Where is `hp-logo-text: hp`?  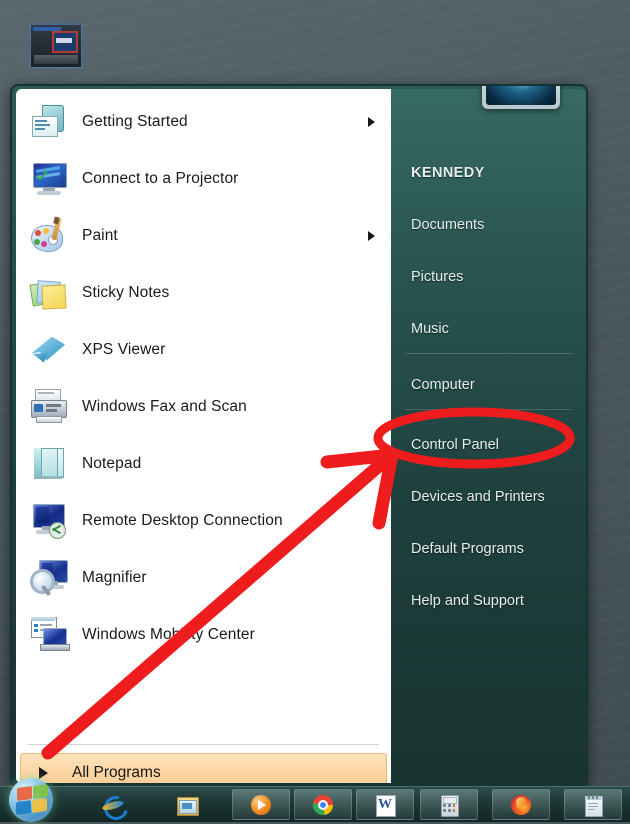
hp-logo-text: hp is located at coordinates (521, 84).